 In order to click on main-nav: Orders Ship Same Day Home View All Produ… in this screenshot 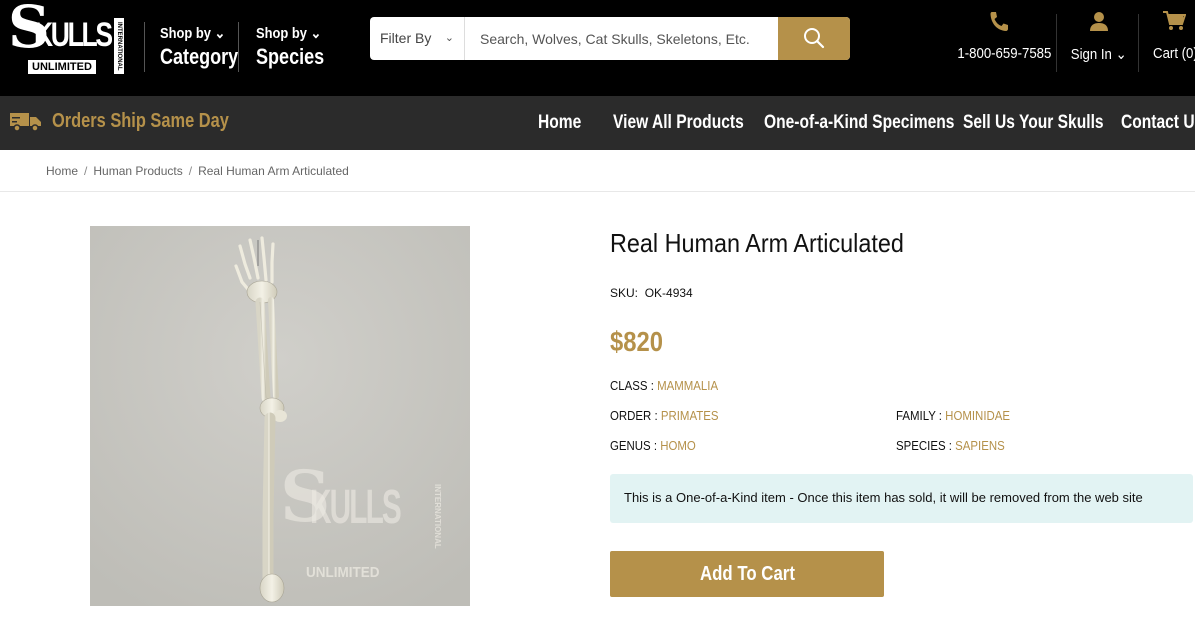, I will do `click(597, 123)`.